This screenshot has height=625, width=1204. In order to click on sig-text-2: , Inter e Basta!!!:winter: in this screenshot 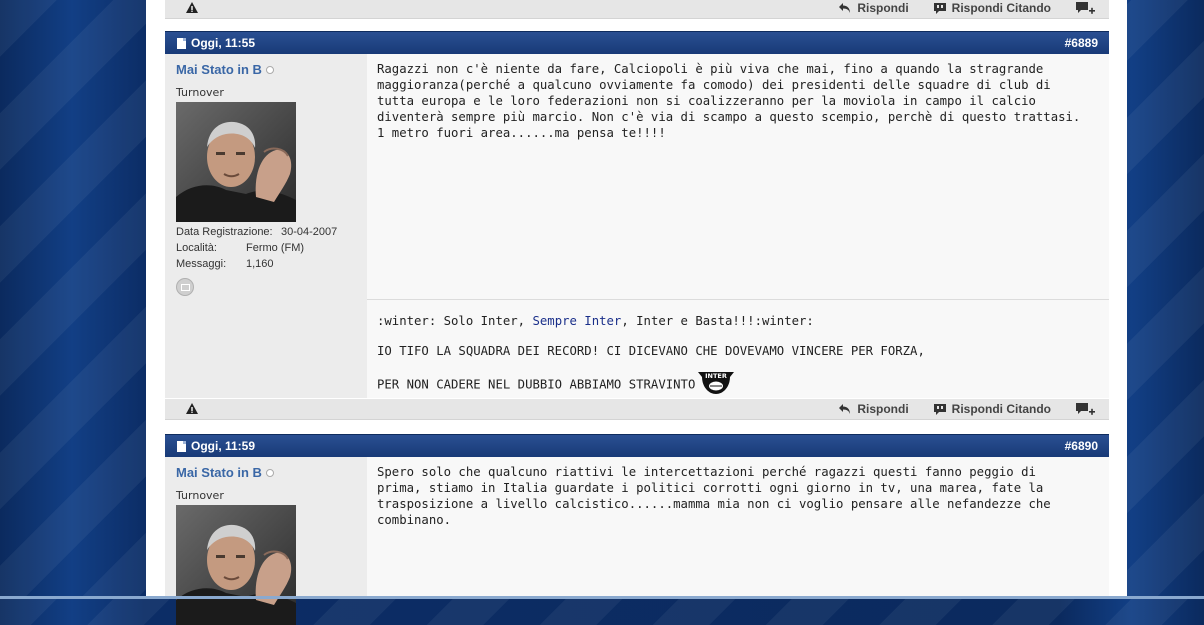, I will do `click(717, 321)`.